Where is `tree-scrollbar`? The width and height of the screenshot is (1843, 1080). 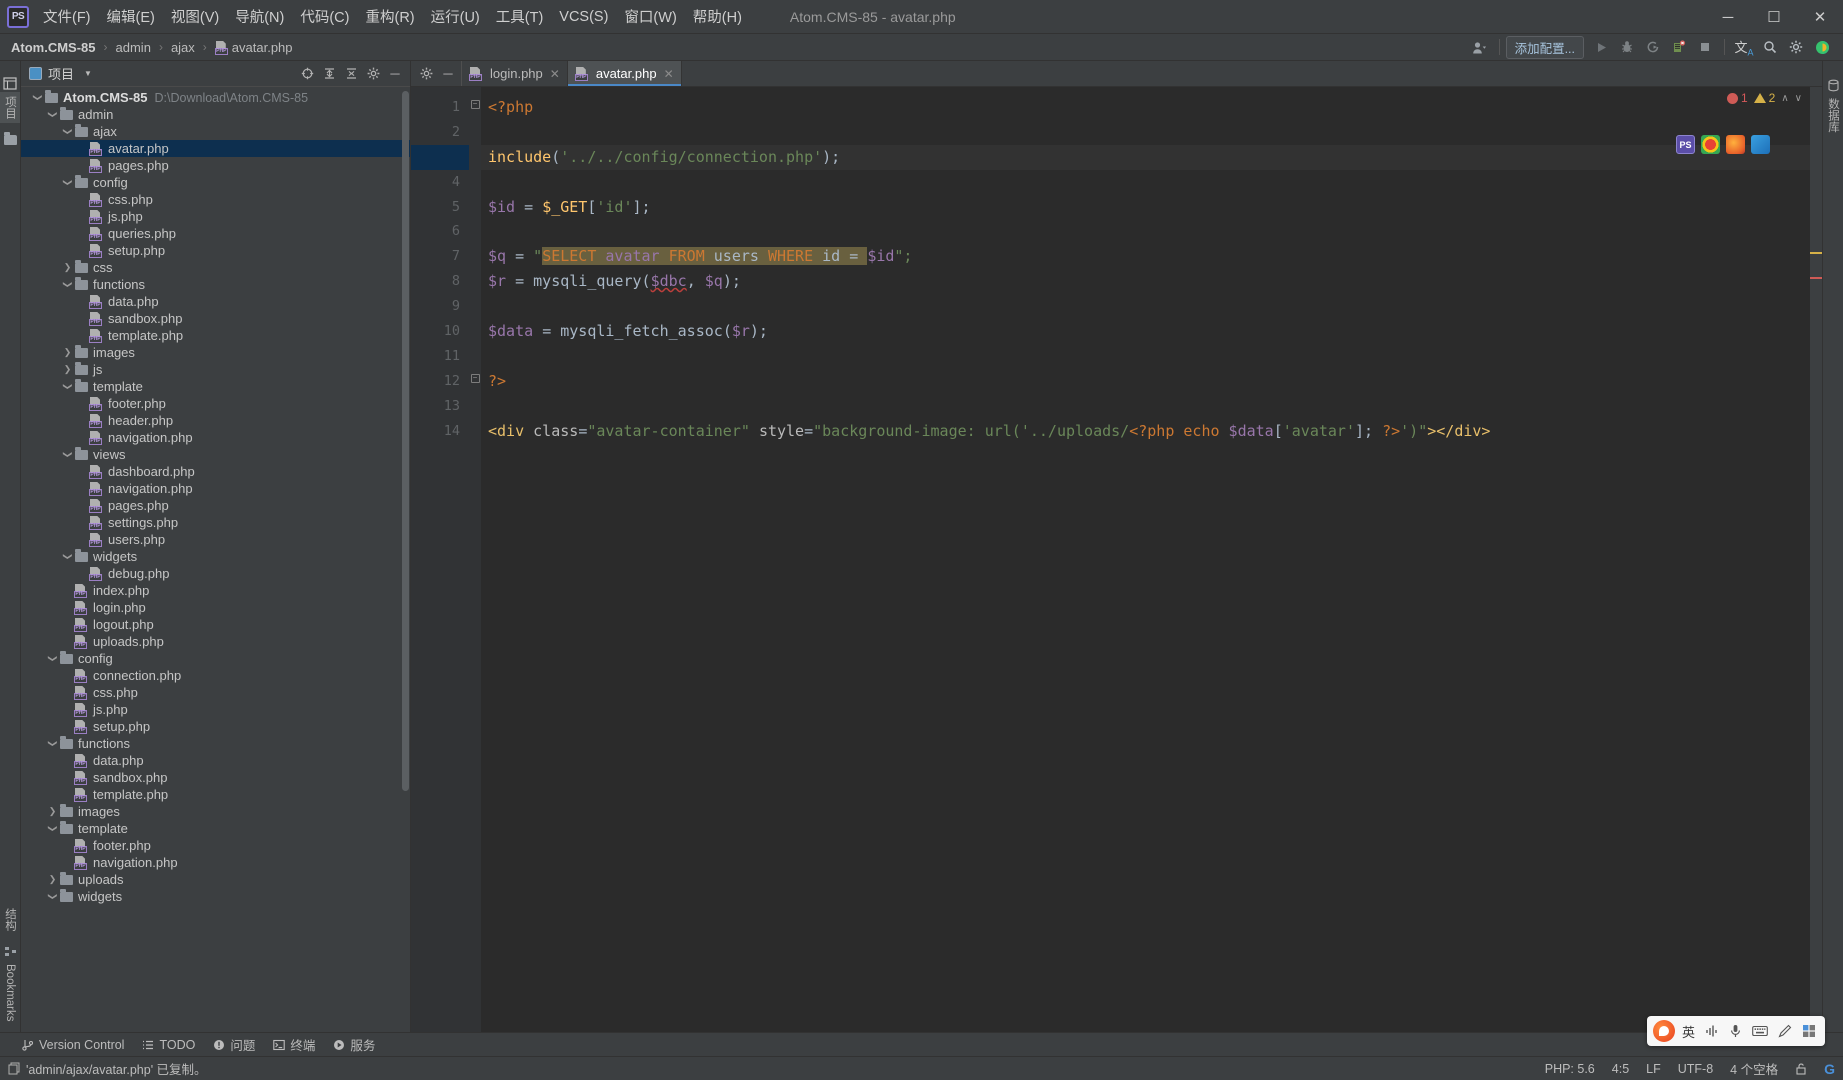
tree-scrollbar is located at coordinates (405, 441).